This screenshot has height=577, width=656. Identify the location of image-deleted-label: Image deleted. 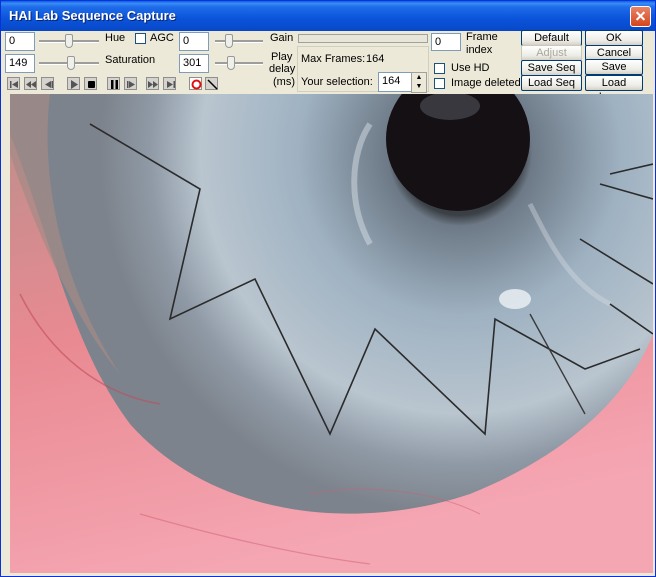
(486, 83).